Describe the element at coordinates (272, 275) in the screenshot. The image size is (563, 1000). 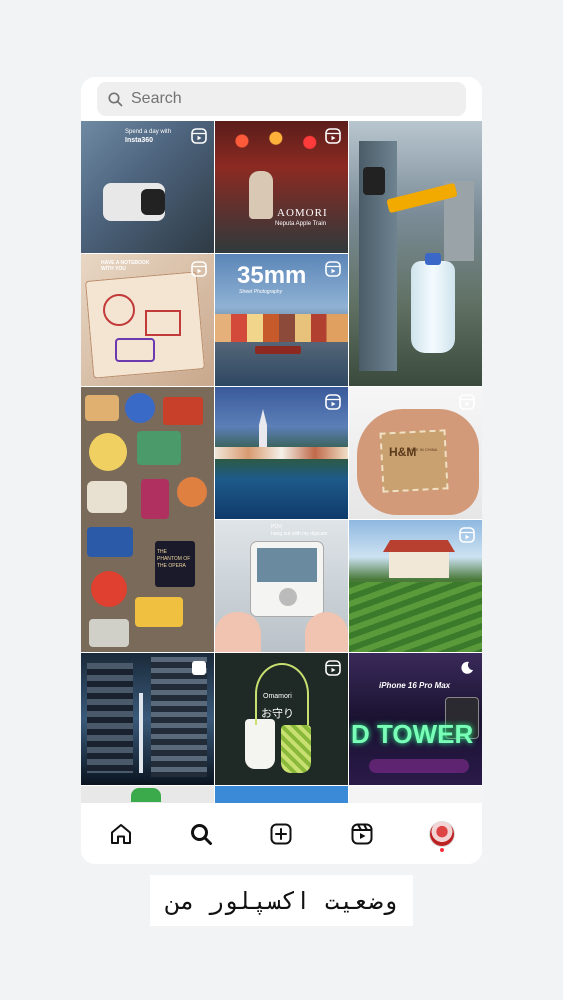
I see `tile-title: 35mm` at that location.